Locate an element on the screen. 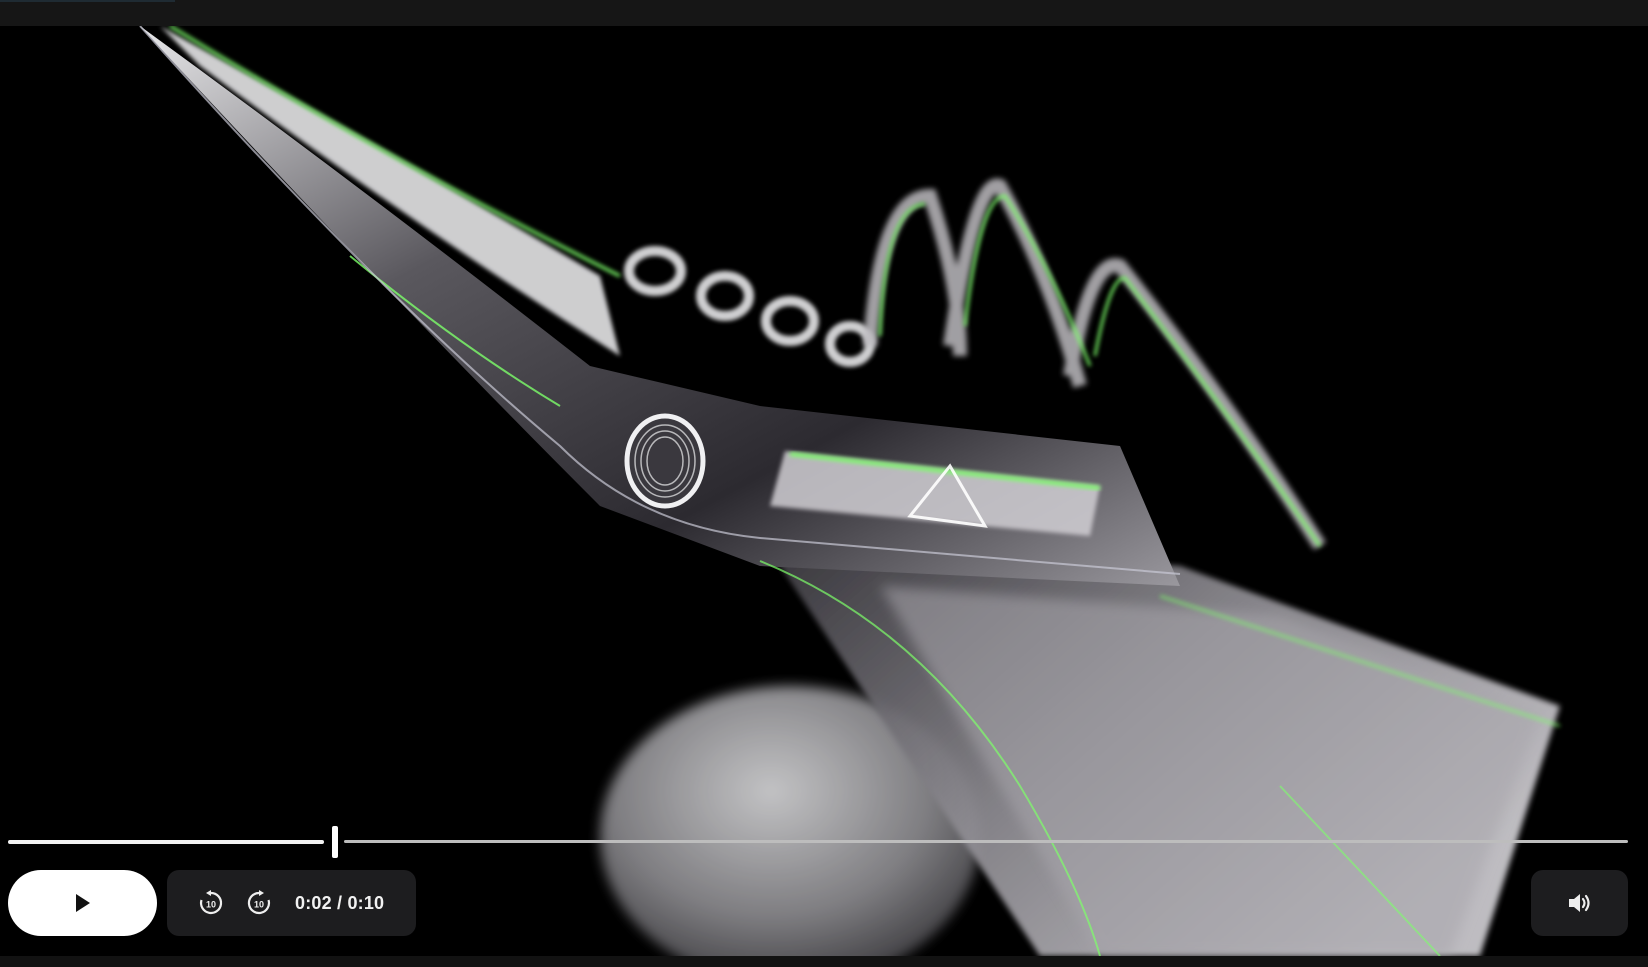 The height and width of the screenshot is (967, 1648). top-accent-line is located at coordinates (87, 1).